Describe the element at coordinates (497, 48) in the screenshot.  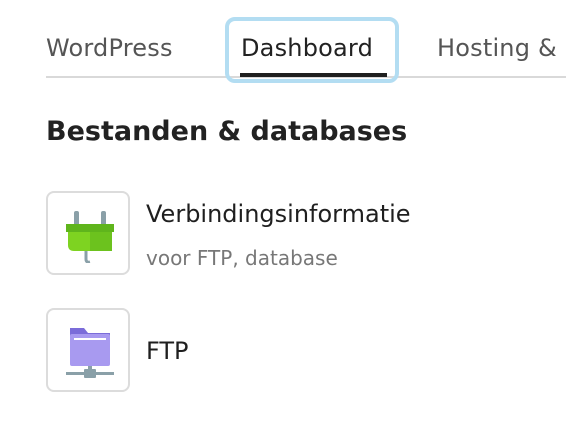
I see `tab-hosting: Hosting &` at that location.